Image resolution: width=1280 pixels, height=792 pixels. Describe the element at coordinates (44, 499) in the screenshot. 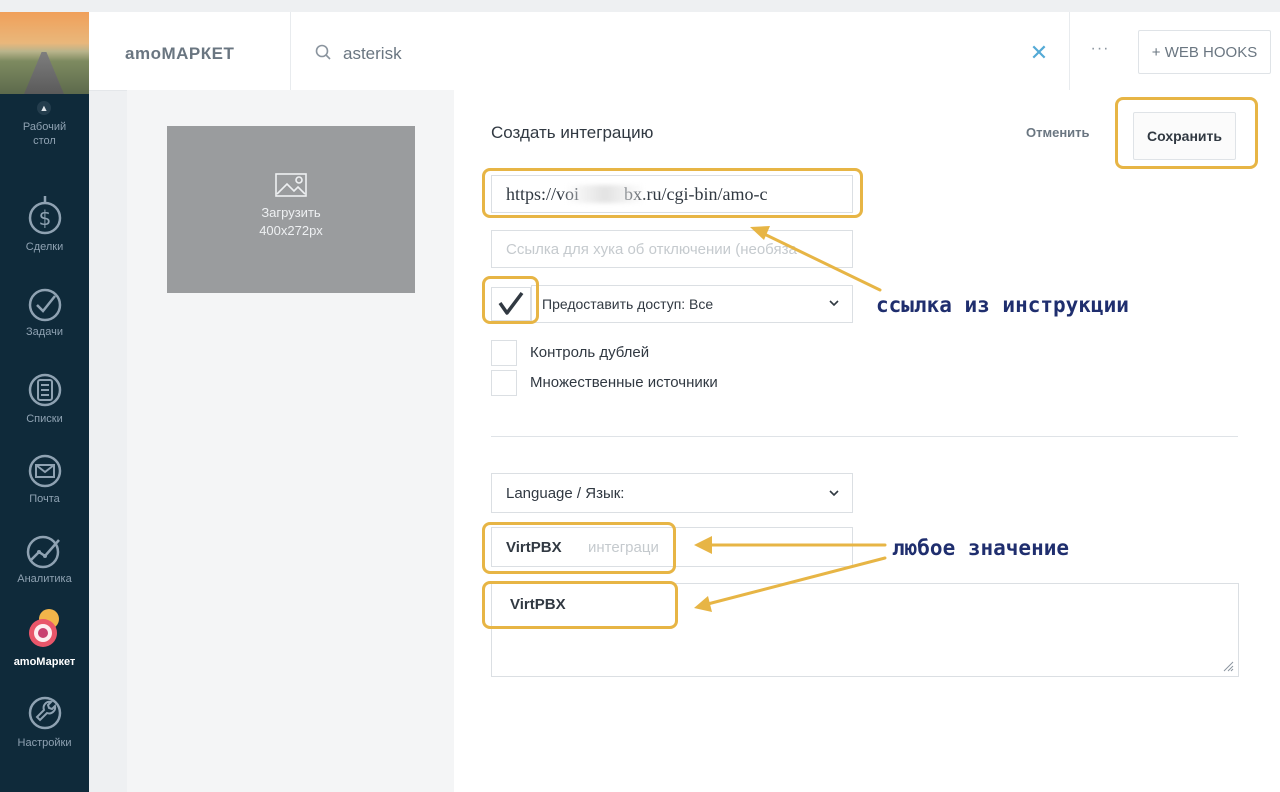

I see `sidebar-item-label: Почта` at that location.